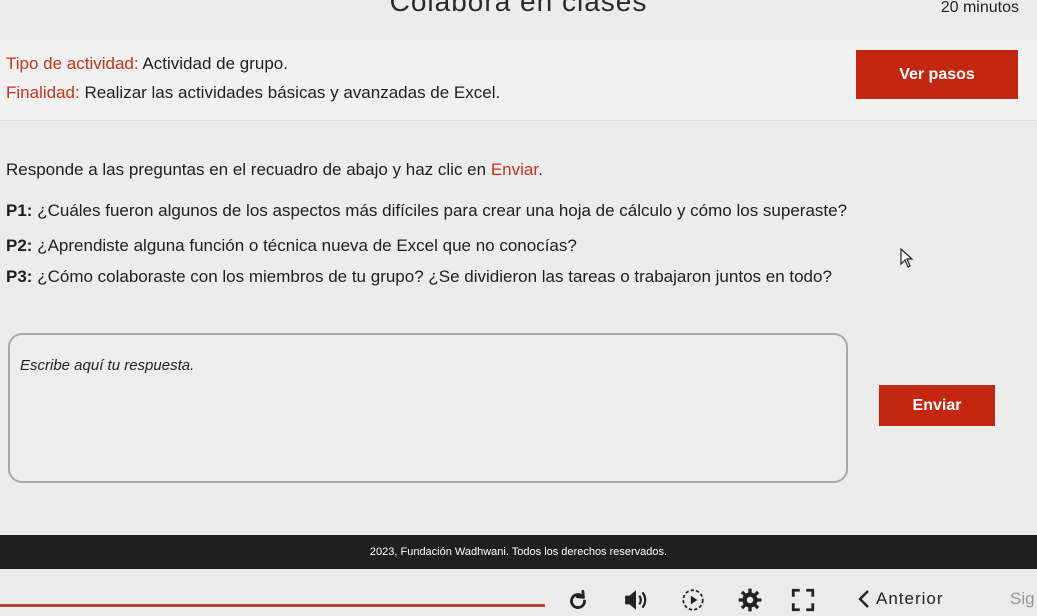  What do you see at coordinates (803, 600) in the screenshot?
I see `fullscreen-icon` at bounding box center [803, 600].